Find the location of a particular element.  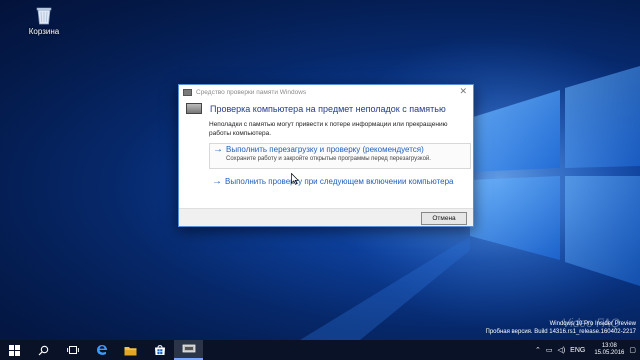

store-icon is located at coordinates (159, 350).